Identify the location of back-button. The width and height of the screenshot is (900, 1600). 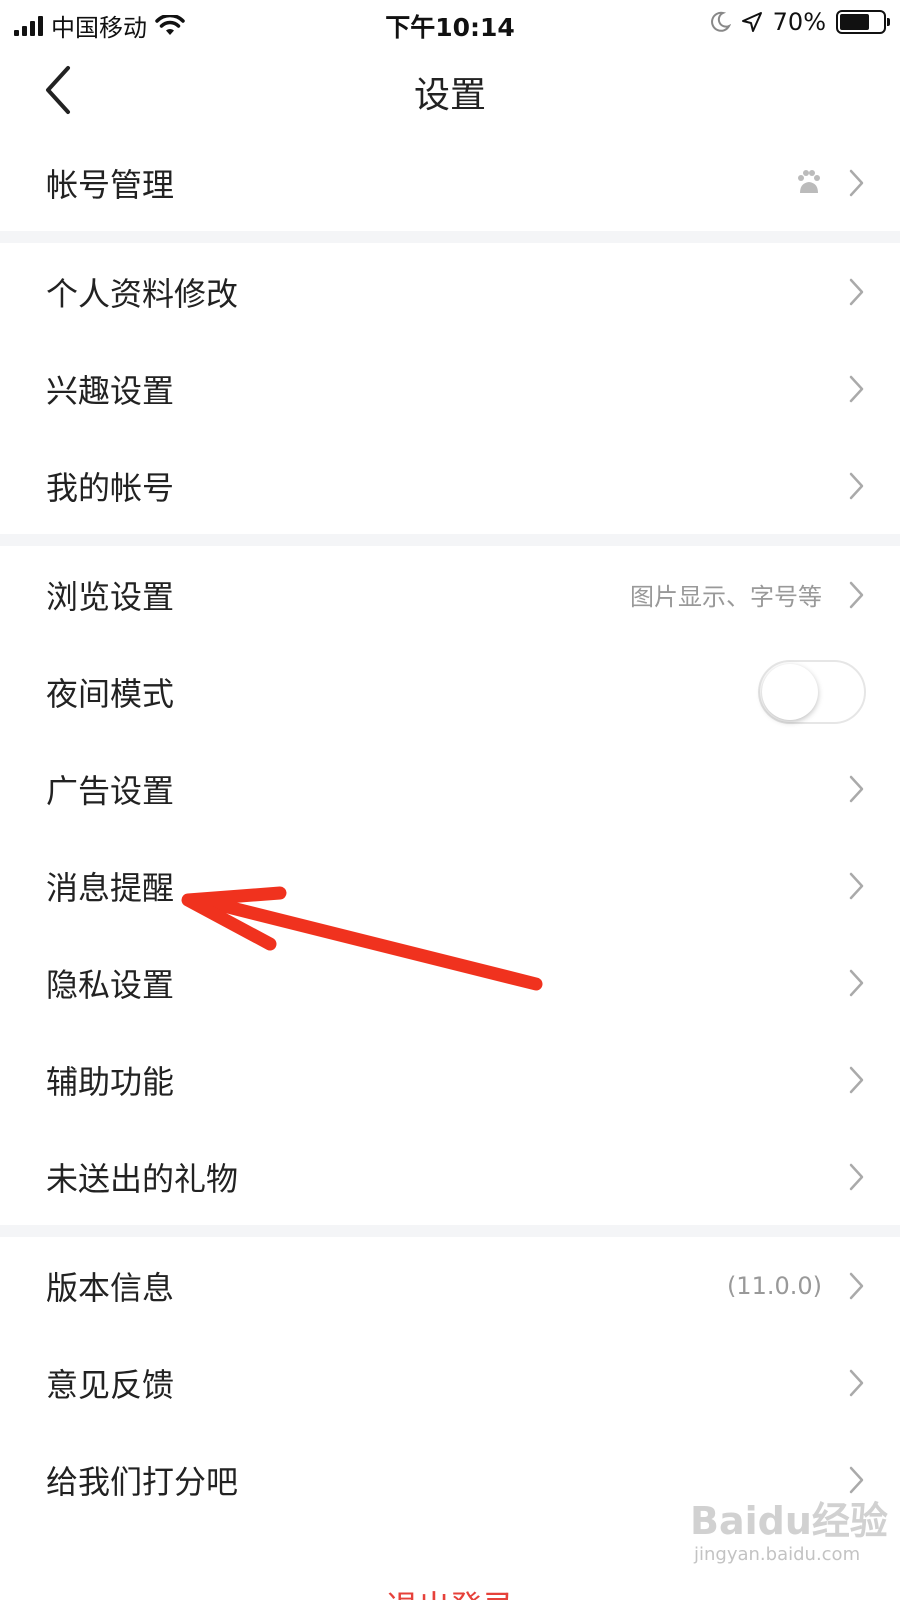
(63, 90).